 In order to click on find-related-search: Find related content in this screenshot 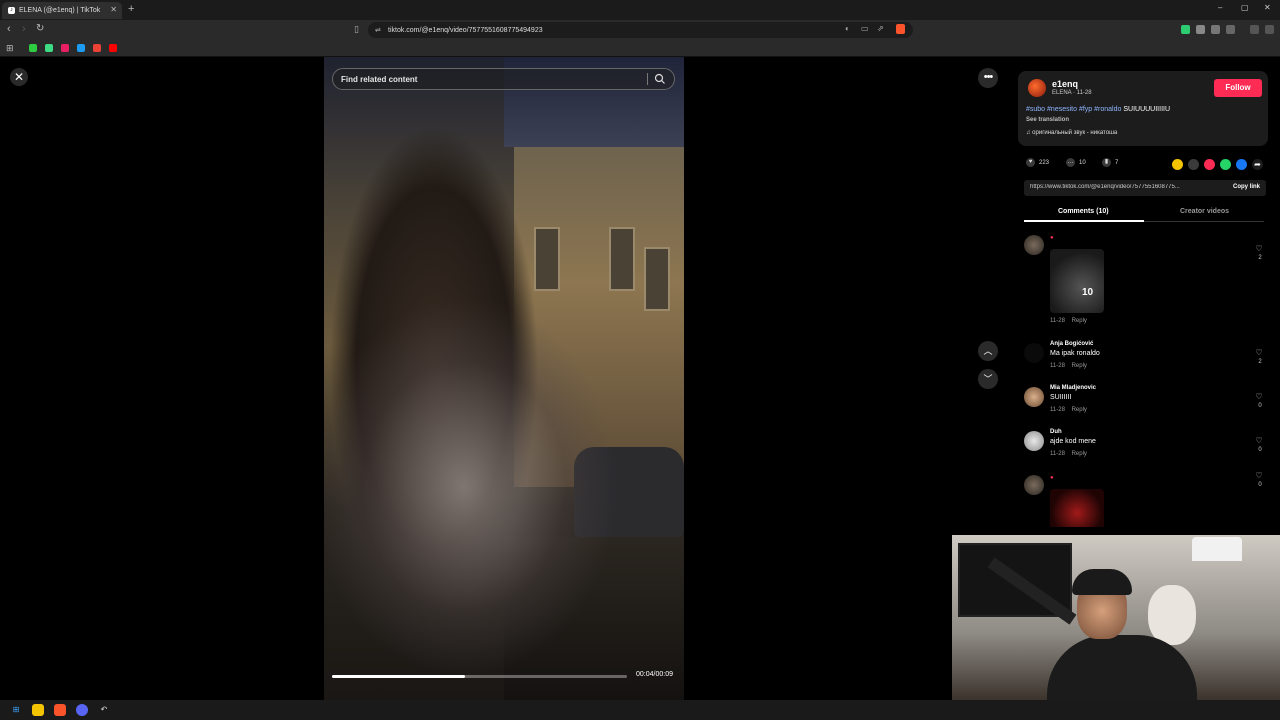, I will do `click(503, 79)`.